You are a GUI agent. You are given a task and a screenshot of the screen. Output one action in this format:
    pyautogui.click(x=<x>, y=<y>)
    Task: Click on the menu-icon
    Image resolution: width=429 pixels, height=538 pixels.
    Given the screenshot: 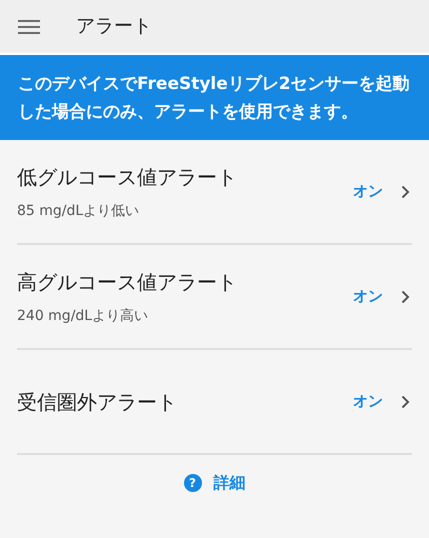 What is the action you would take?
    pyautogui.click(x=29, y=26)
    